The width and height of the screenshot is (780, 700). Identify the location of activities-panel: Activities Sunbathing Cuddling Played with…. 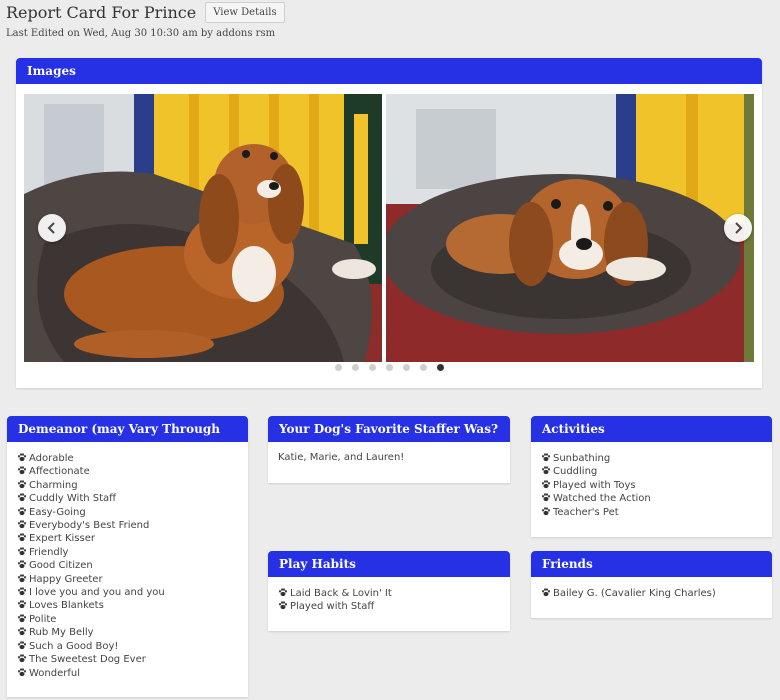
(651, 476).